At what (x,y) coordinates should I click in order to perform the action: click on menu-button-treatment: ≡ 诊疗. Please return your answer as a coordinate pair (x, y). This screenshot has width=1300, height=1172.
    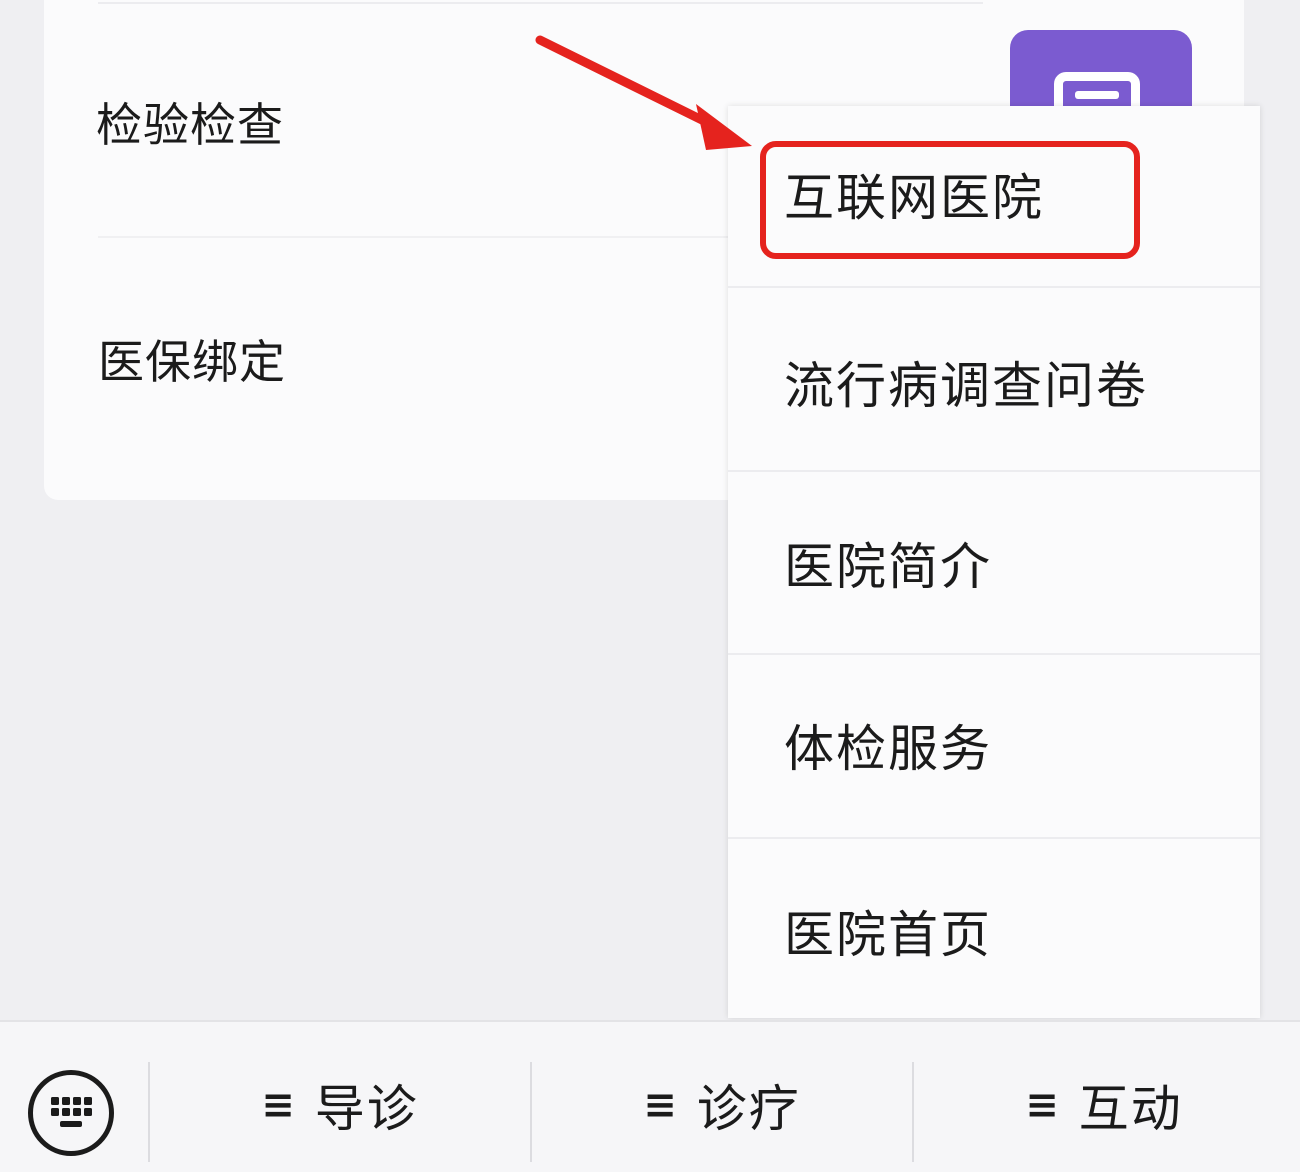
    Looking at the image, I should click on (722, 1105).